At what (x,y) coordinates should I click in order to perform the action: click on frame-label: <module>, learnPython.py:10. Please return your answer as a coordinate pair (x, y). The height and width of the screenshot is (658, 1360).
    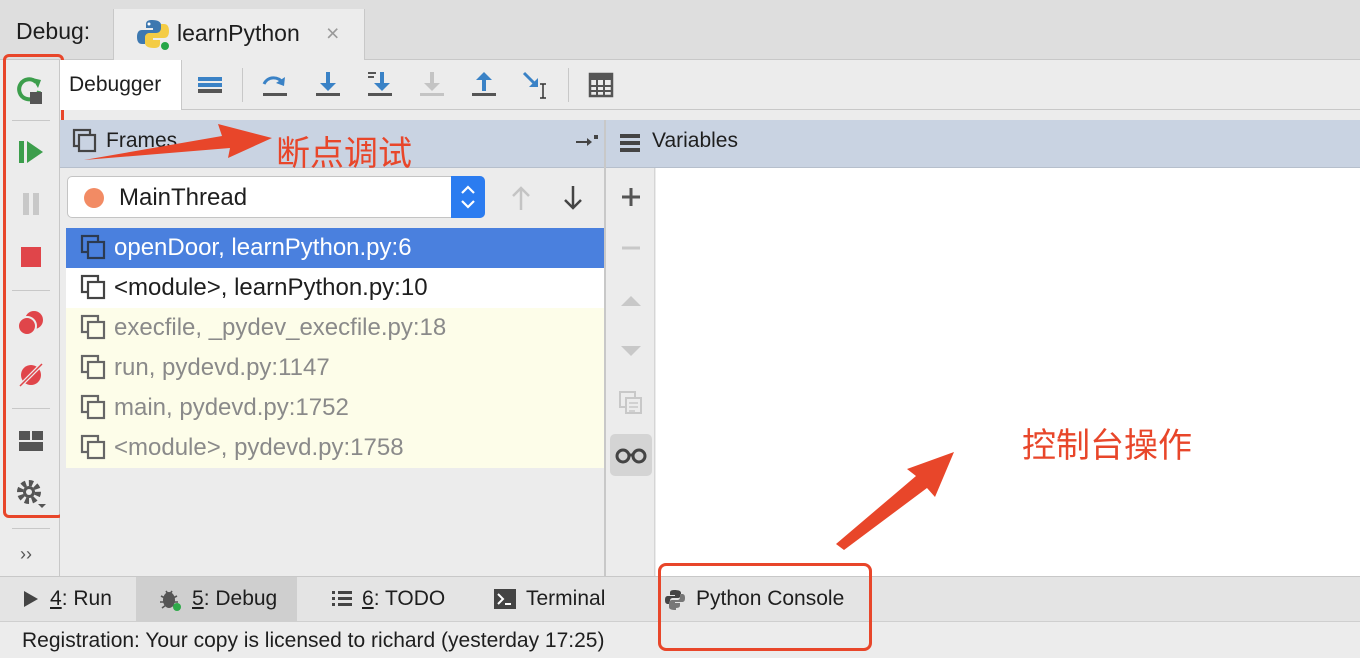
    Looking at the image, I should click on (271, 287).